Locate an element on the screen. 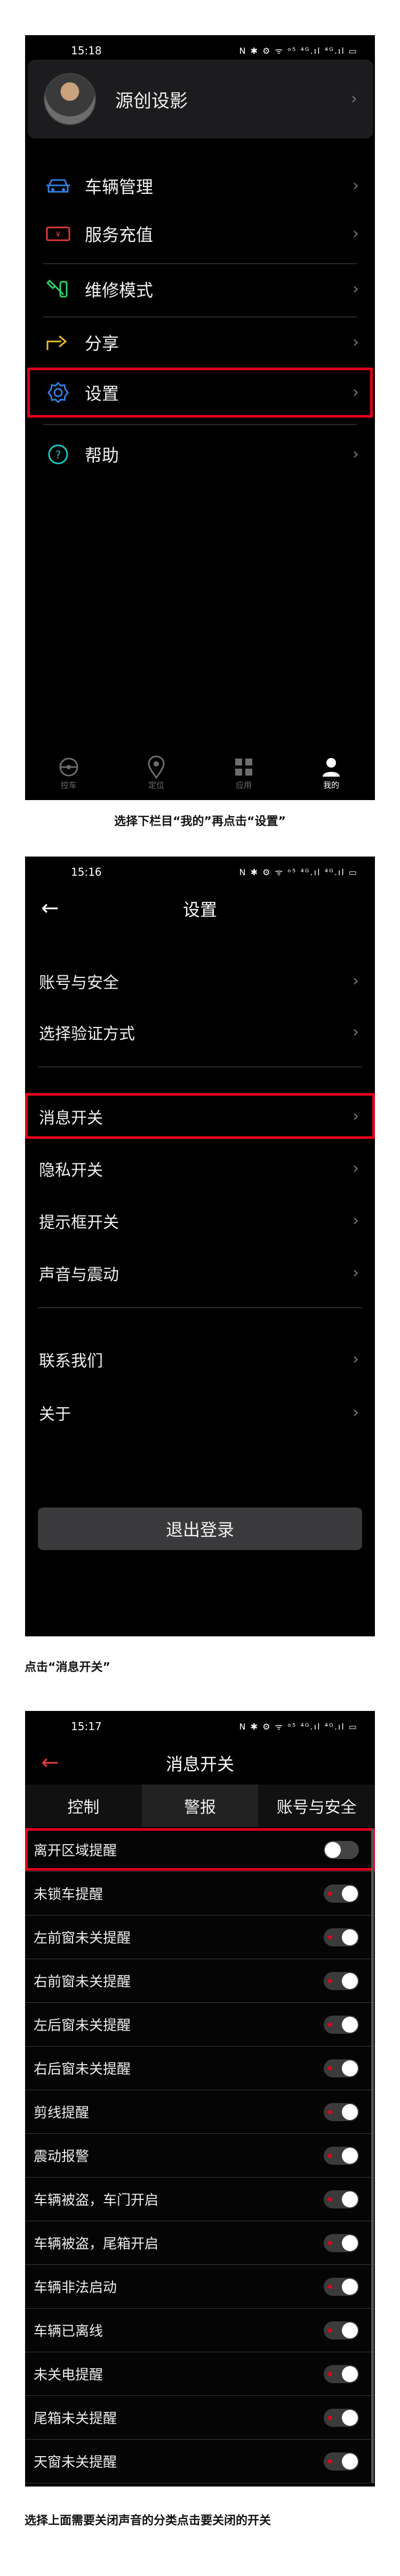  caption-step-3: 选择上面需要关闭声音的分类点击要关闭的开关 is located at coordinates (148, 2521).